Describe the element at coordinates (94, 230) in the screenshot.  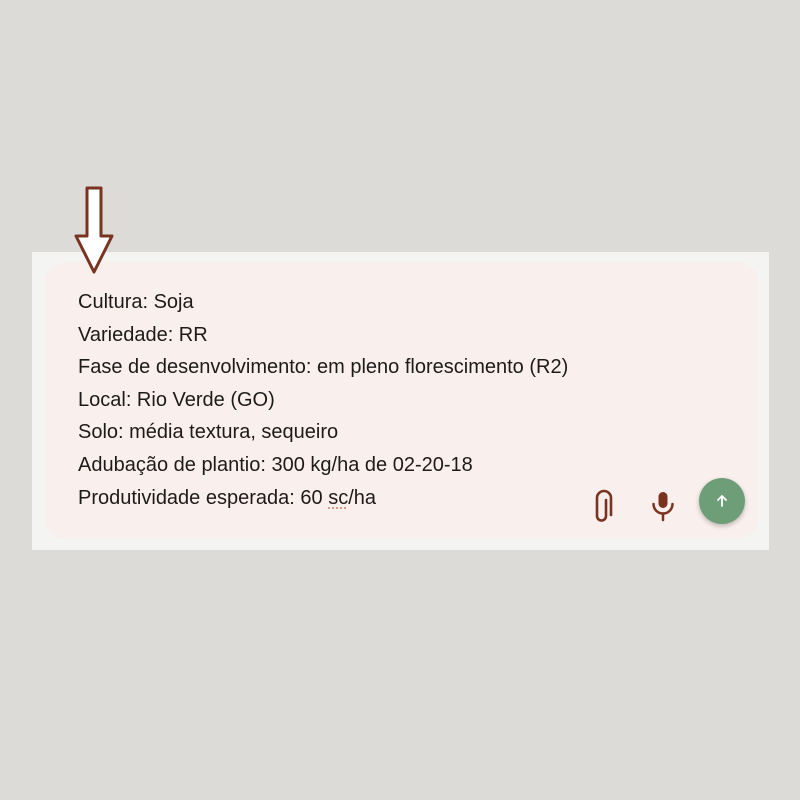
I see `arrow-down-icon` at that location.